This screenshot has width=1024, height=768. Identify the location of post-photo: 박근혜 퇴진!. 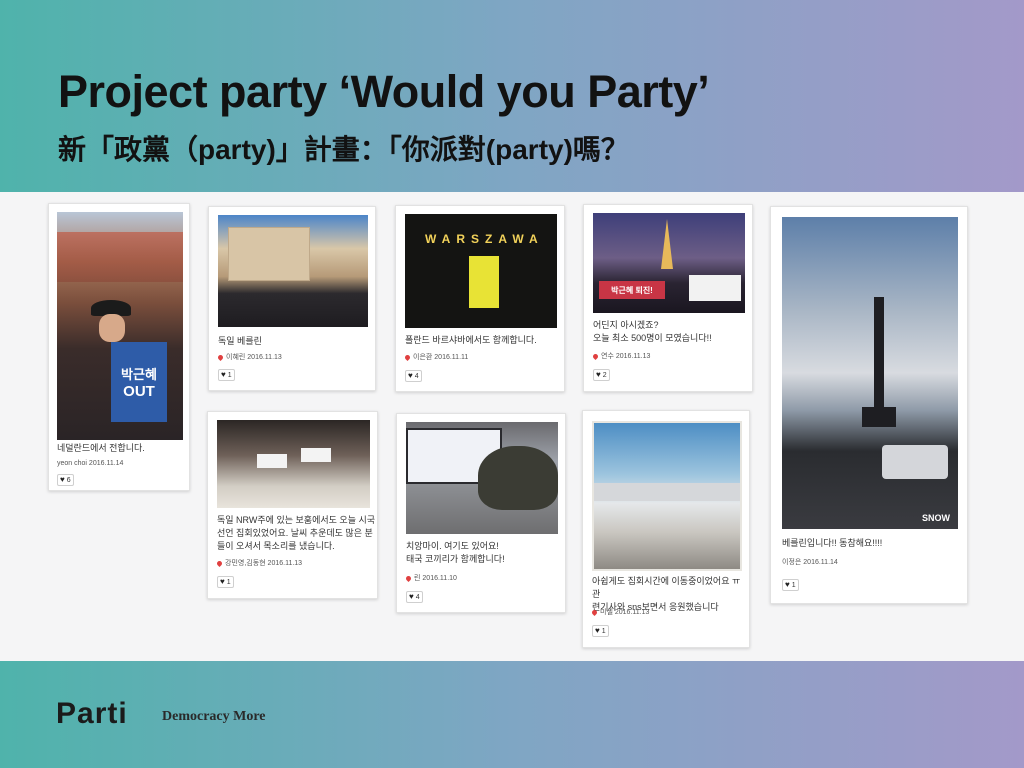
(669, 263).